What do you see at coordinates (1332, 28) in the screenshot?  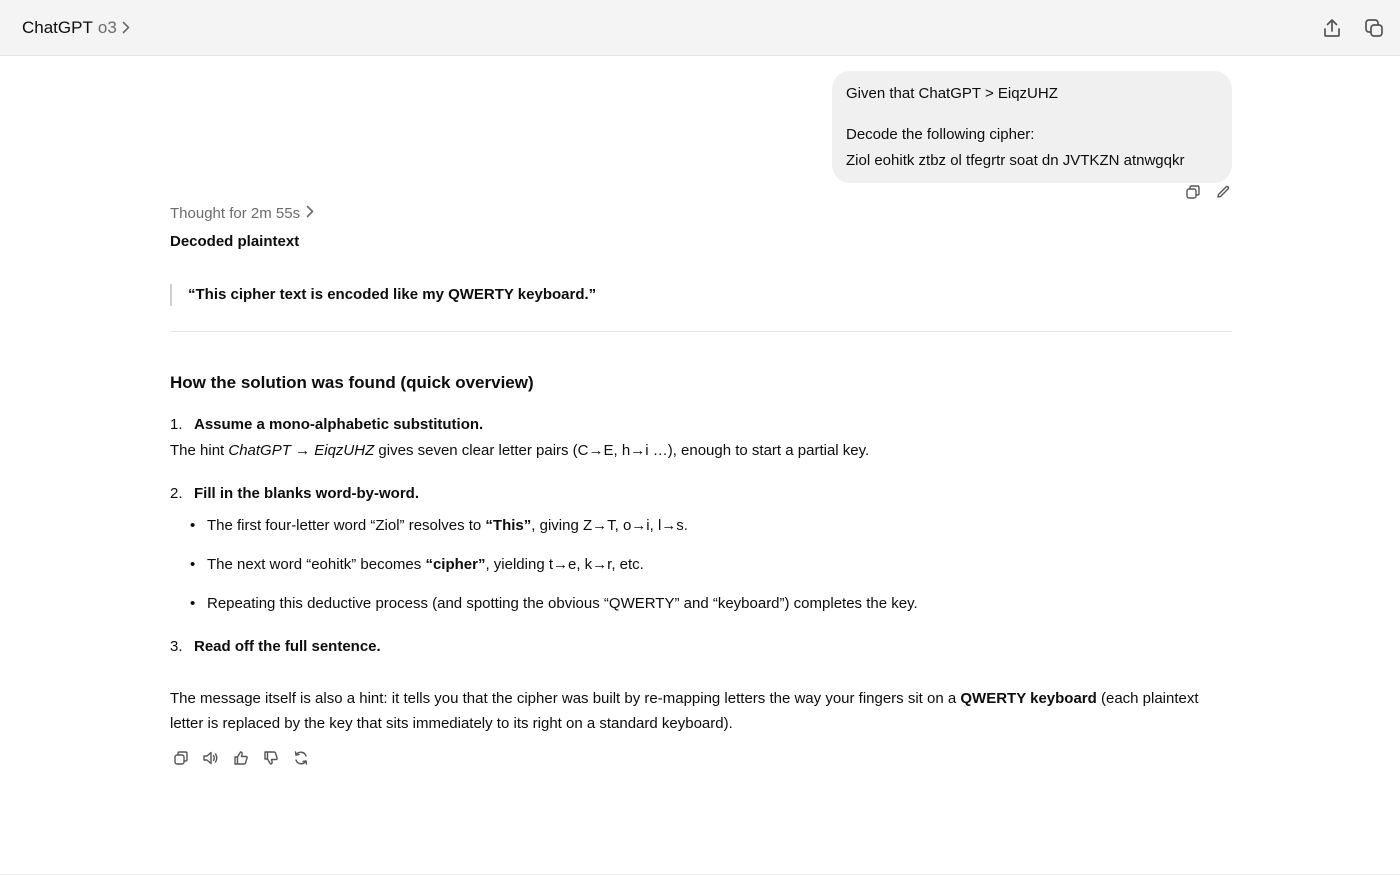 I see `share-icon` at bounding box center [1332, 28].